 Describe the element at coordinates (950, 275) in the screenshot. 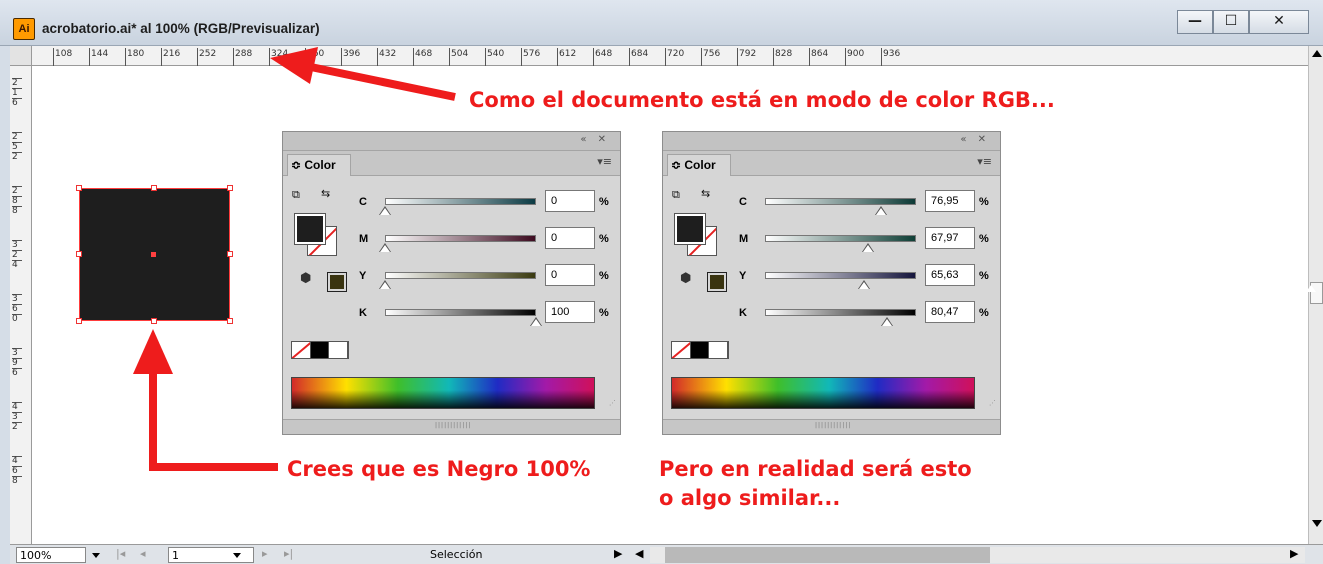

I see `channel-value-input: 65,63` at that location.